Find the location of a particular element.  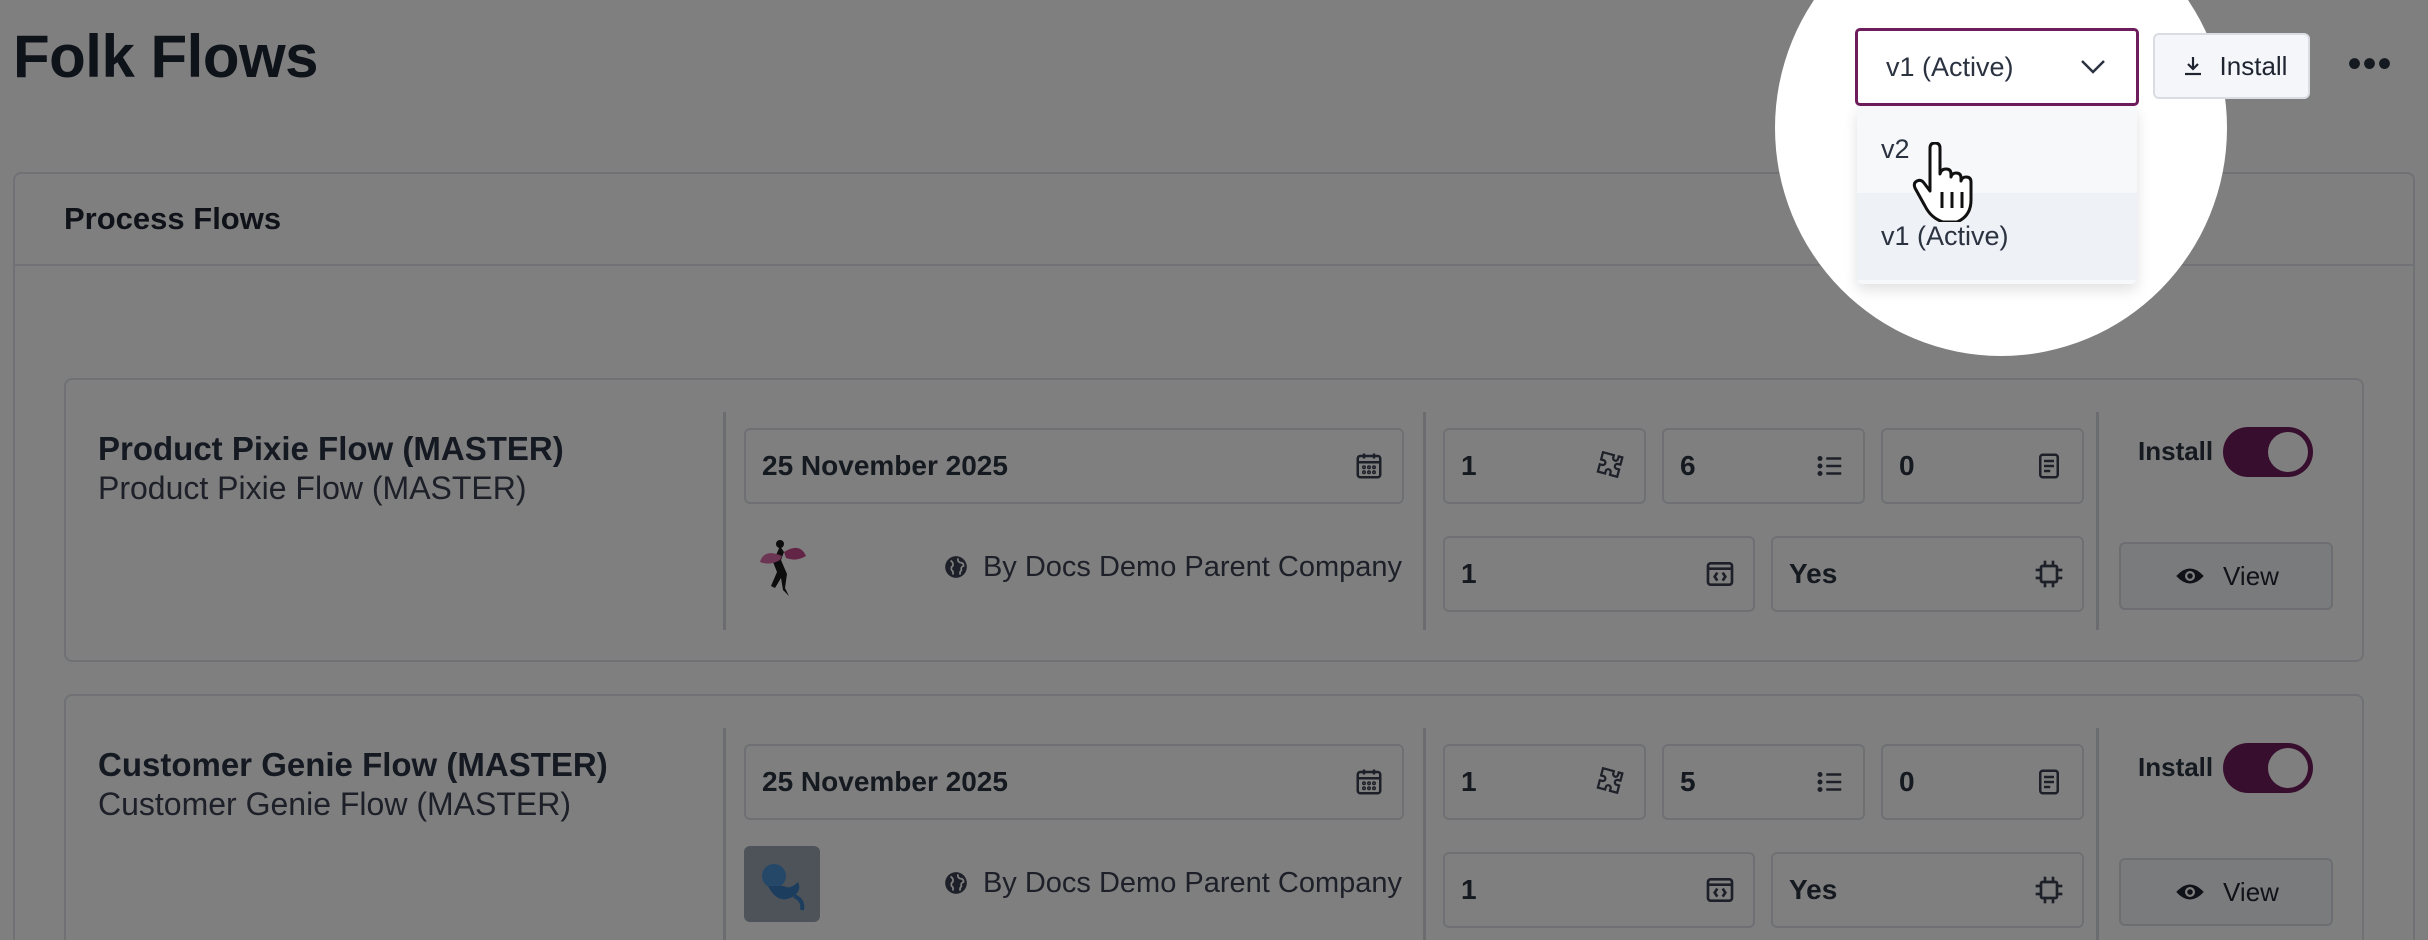

version-option: v1 (Active) is located at coordinates (1997, 236).